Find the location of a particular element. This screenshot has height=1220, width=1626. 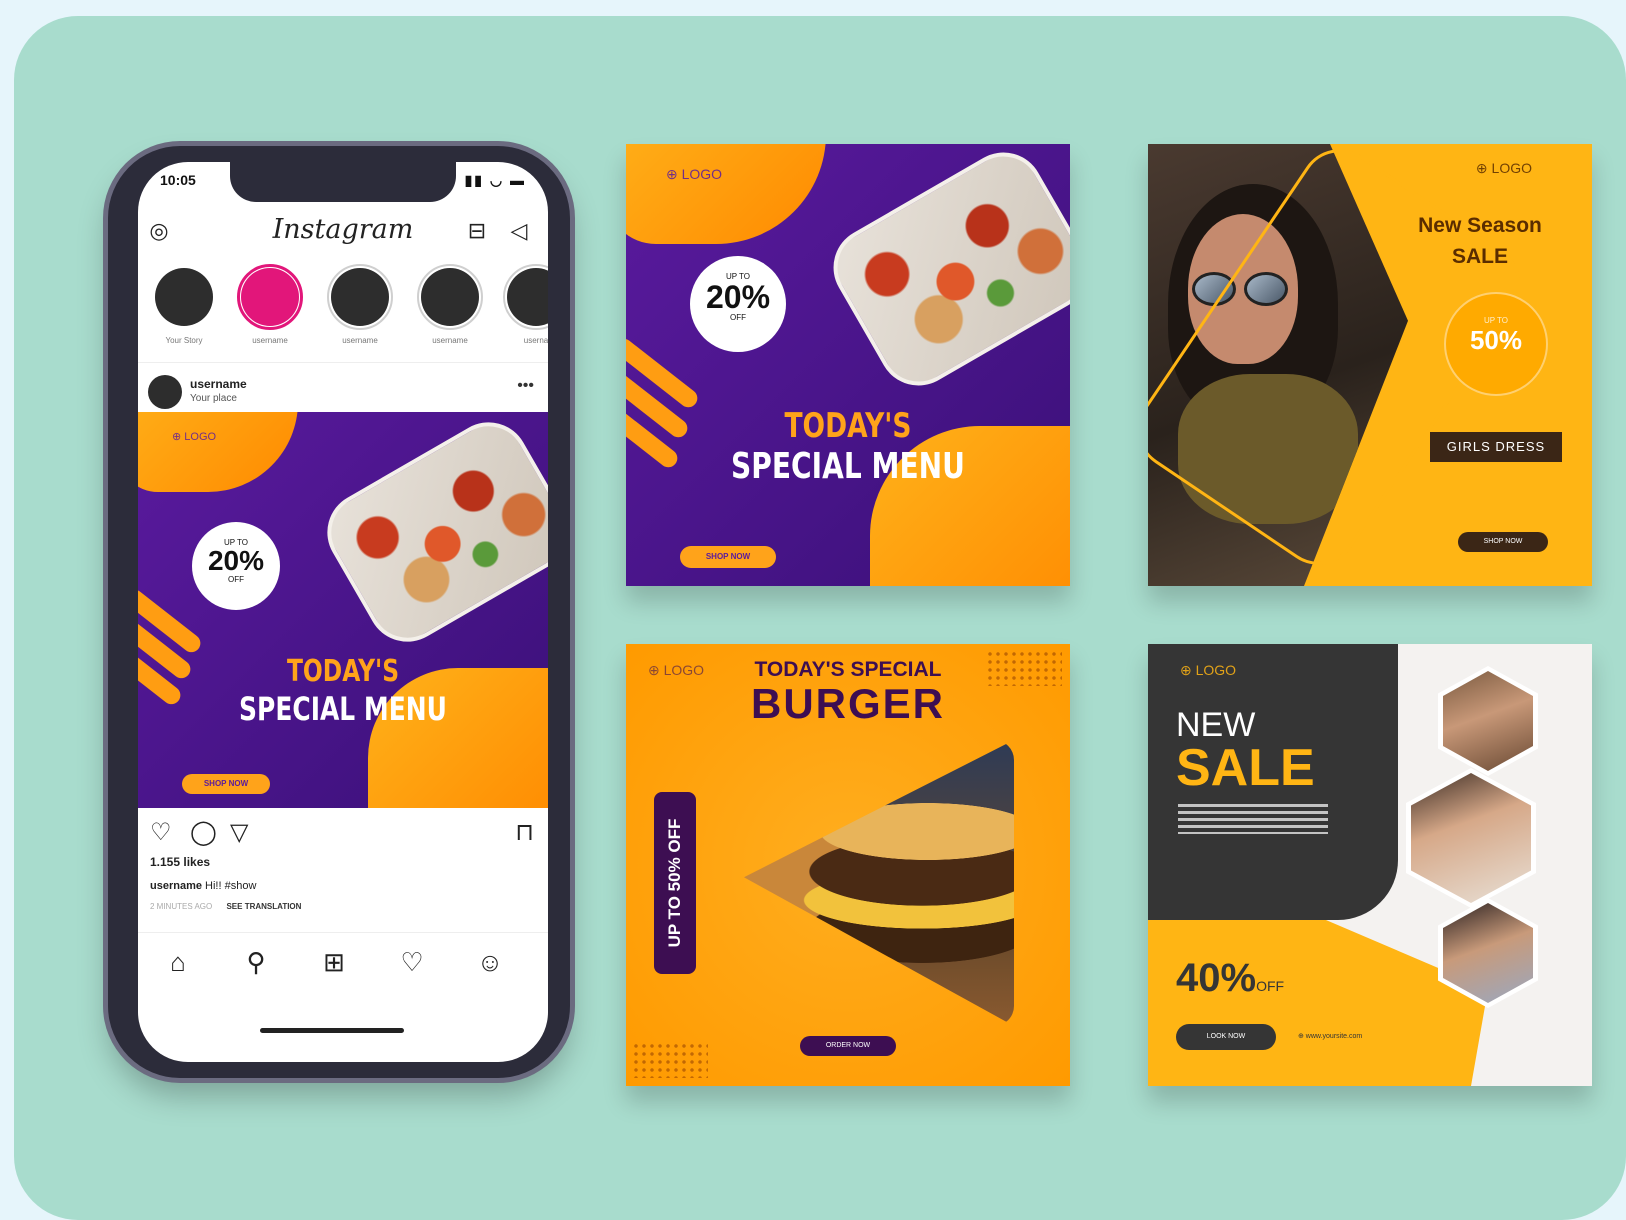

post-caption: username Hi!! #show is located at coordinates (203, 886).